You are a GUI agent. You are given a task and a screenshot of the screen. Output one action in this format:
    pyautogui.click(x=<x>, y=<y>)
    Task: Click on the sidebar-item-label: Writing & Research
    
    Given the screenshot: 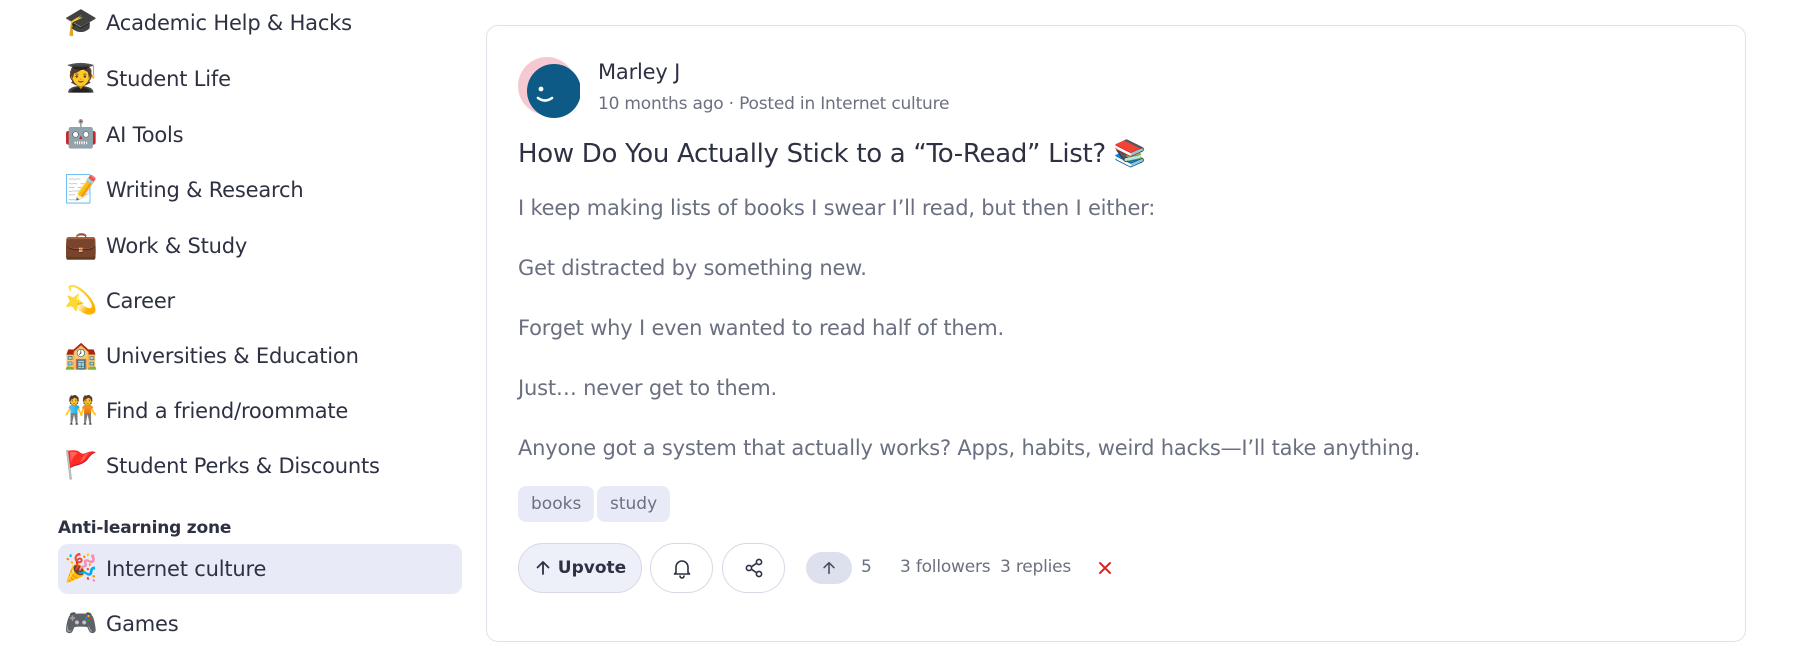 What is the action you would take?
    pyautogui.click(x=205, y=190)
    